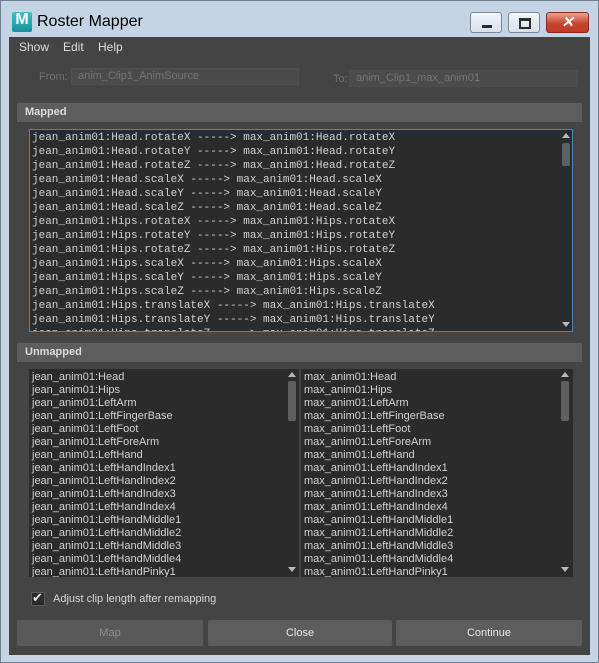  Describe the element at coordinates (106, 546) in the screenshot. I see `source-row: jean_anim01:LeftHandMiddle3` at that location.